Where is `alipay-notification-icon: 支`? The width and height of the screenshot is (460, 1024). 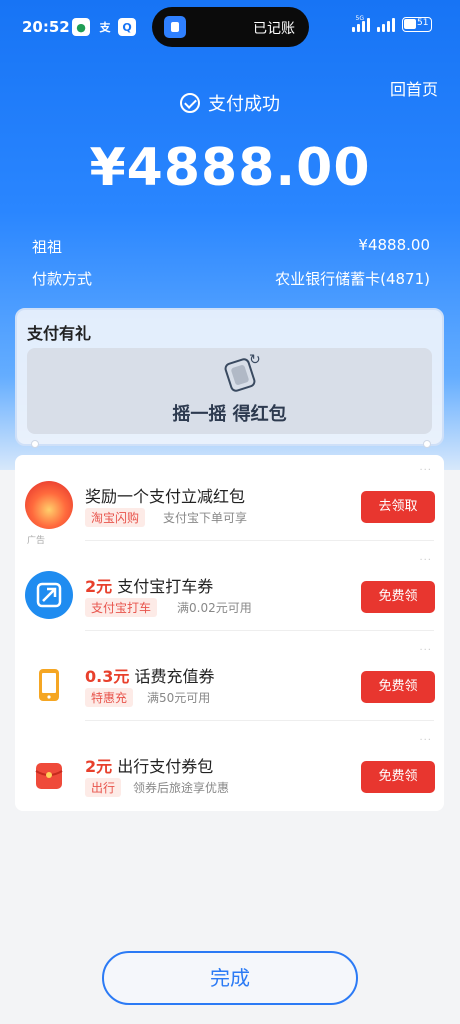
alipay-notification-icon: 支 is located at coordinates (105, 27).